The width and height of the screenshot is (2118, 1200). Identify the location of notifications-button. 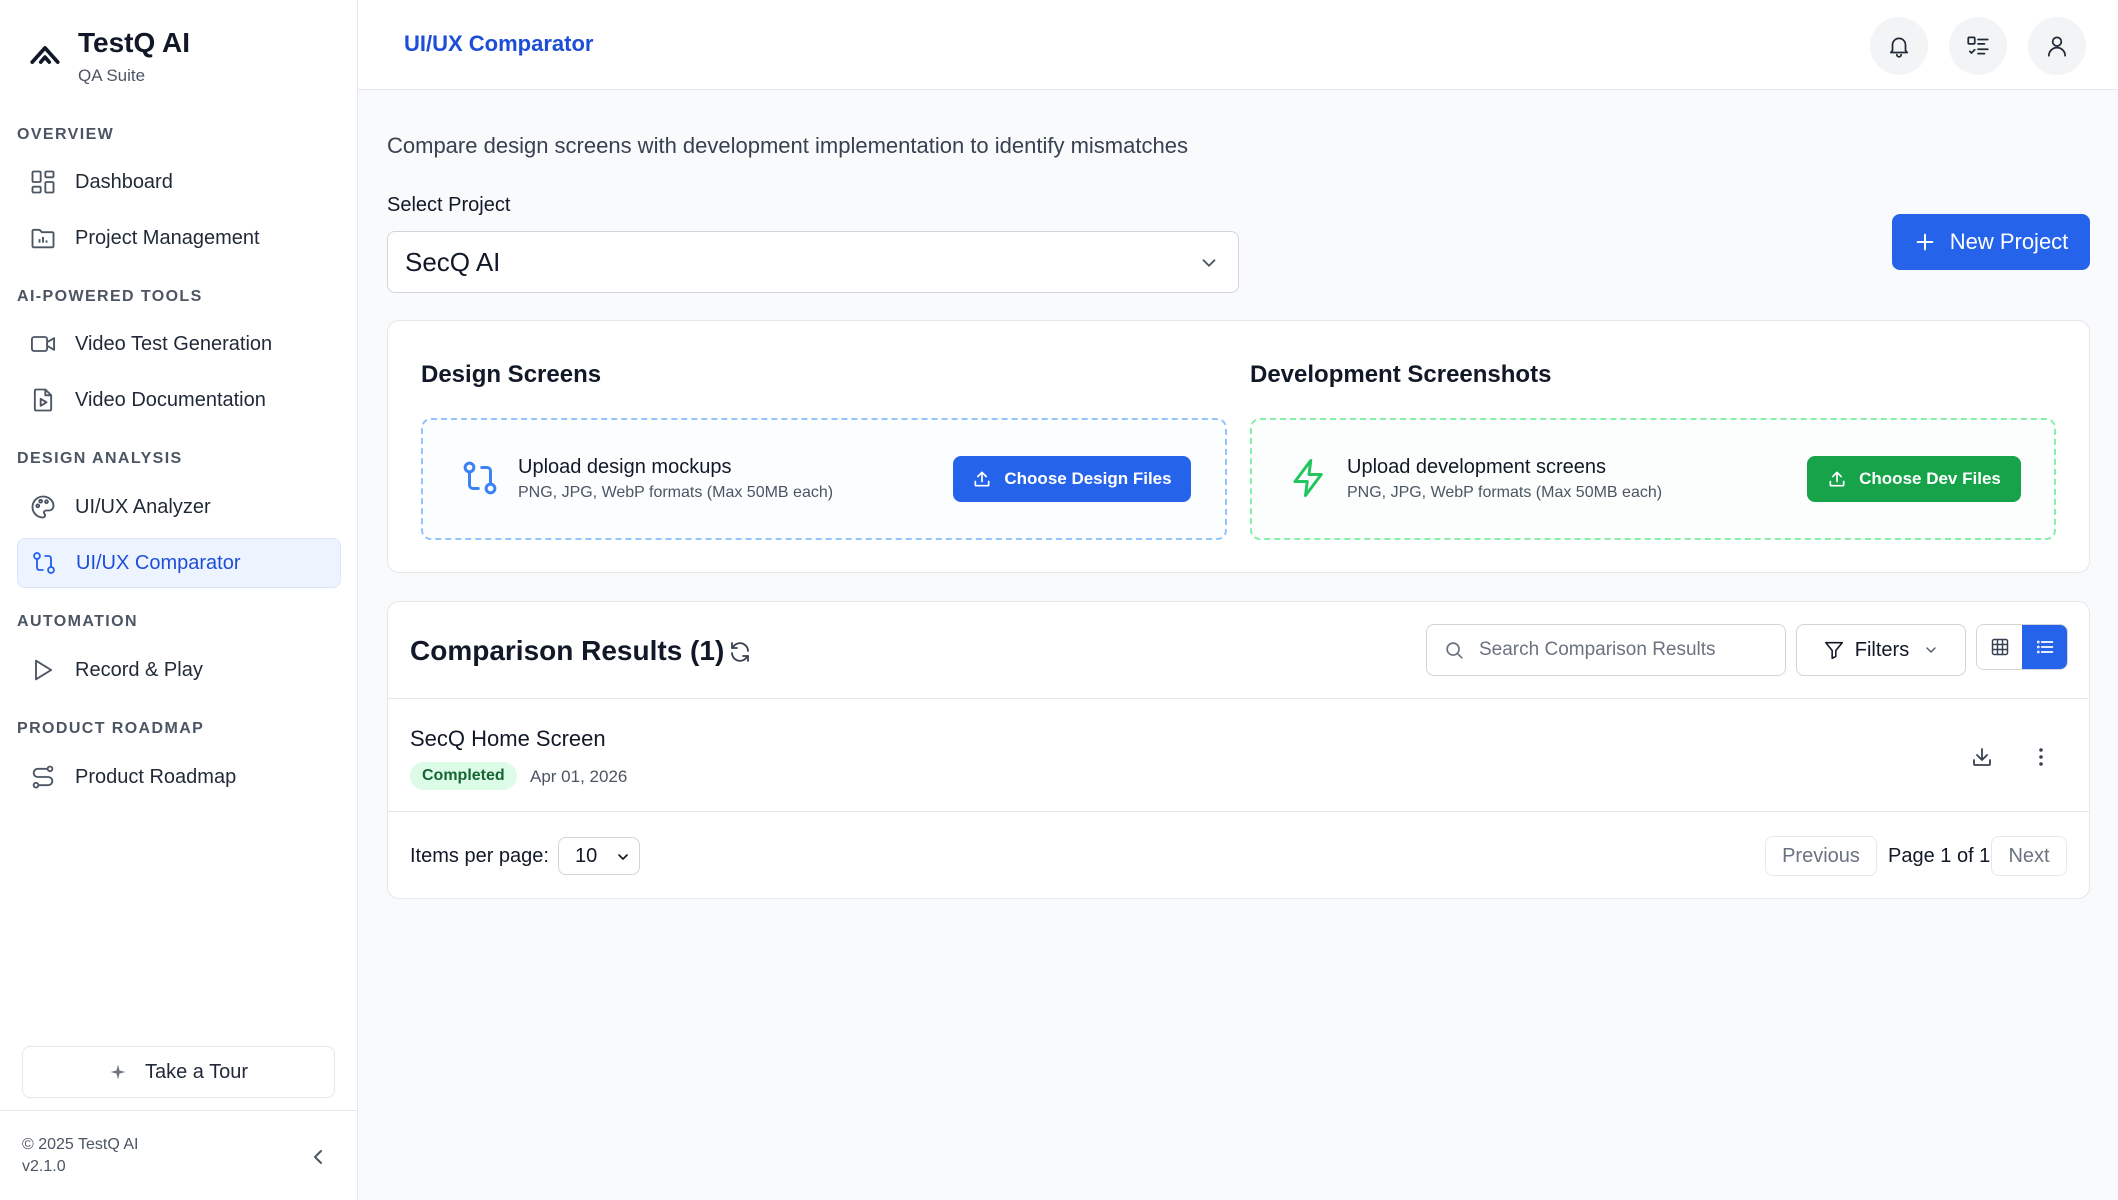
(1899, 46).